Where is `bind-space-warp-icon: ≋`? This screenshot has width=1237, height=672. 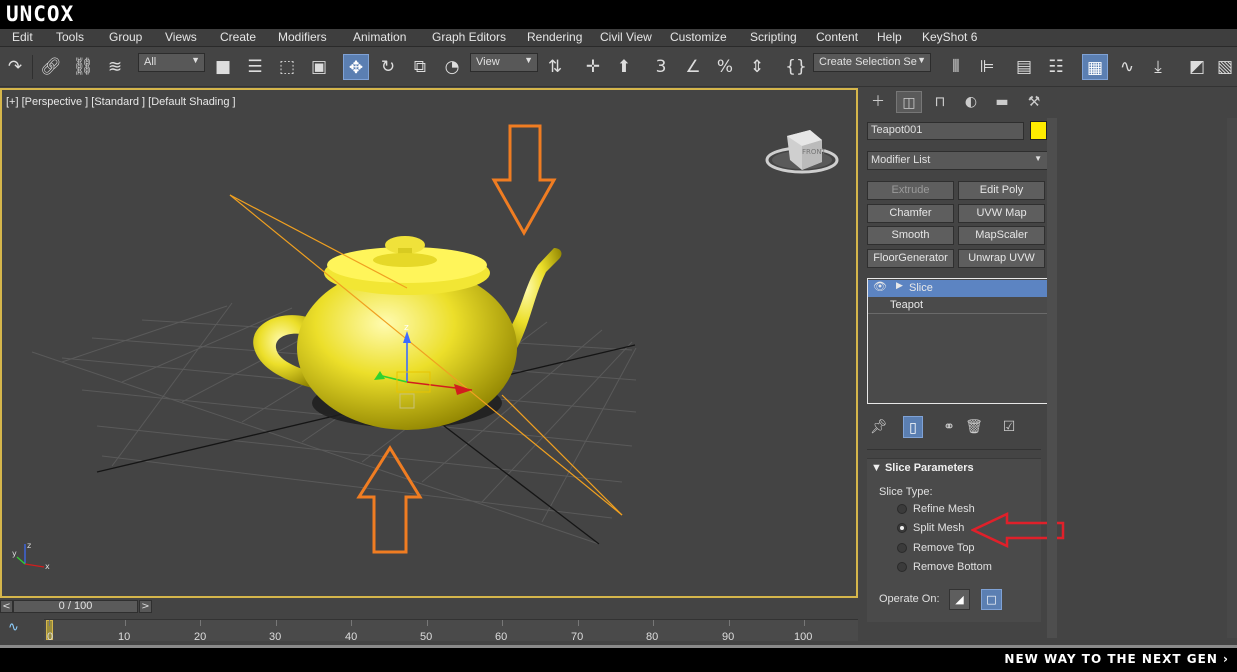 bind-space-warp-icon: ≋ is located at coordinates (115, 67).